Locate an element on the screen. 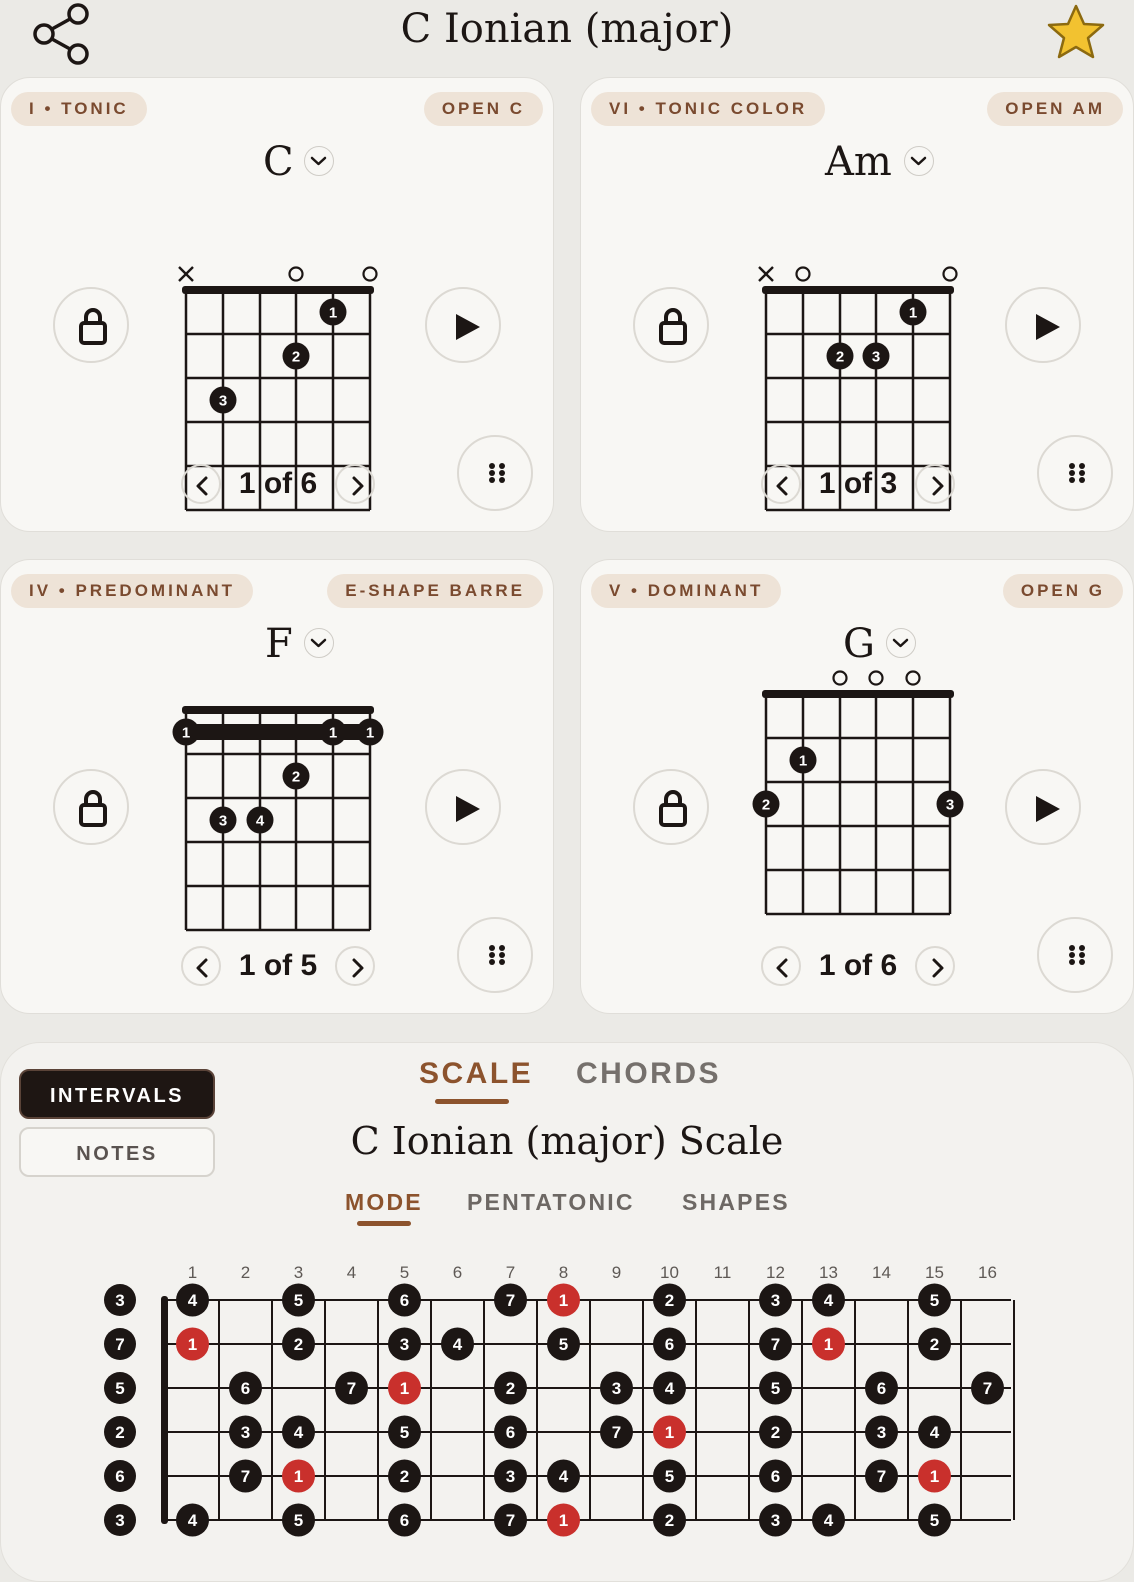 The image size is (1134, 1582). fret-number: 14 is located at coordinates (881, 1272).